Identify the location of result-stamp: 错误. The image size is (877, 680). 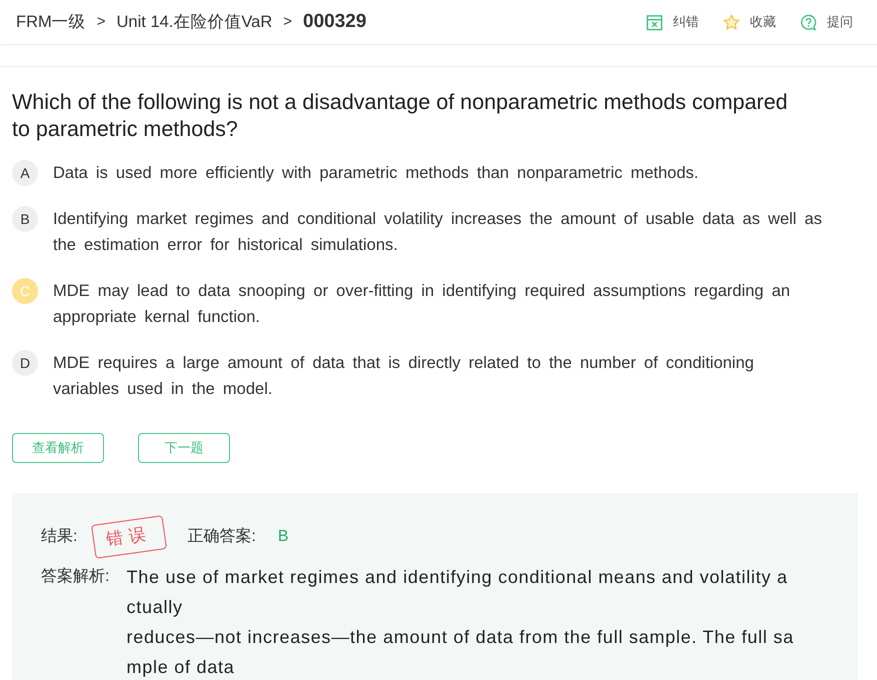
(129, 537).